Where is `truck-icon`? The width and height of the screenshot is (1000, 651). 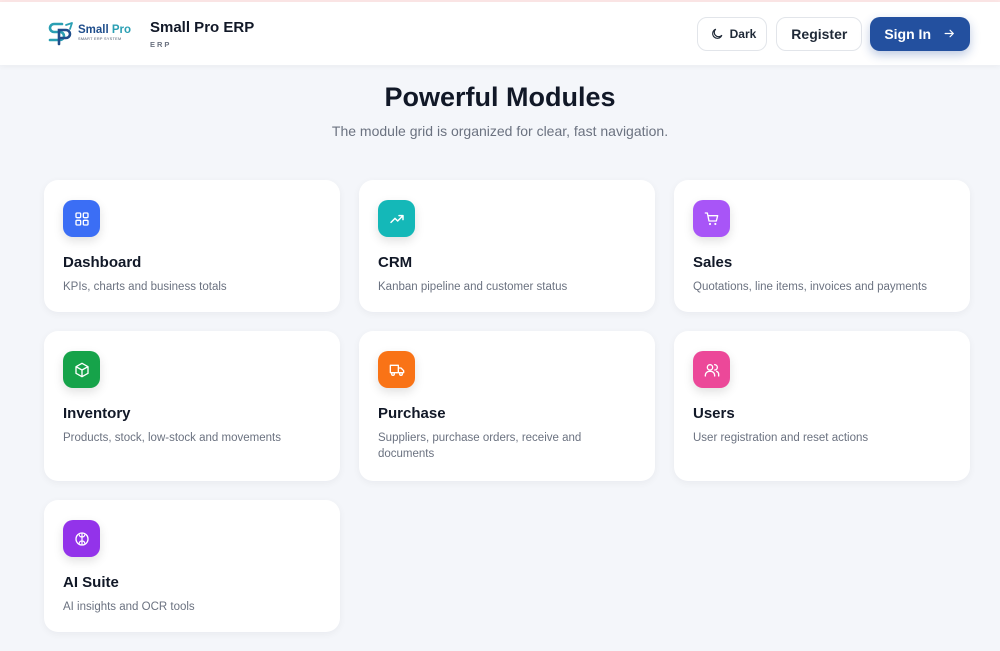
truck-icon is located at coordinates (396, 370).